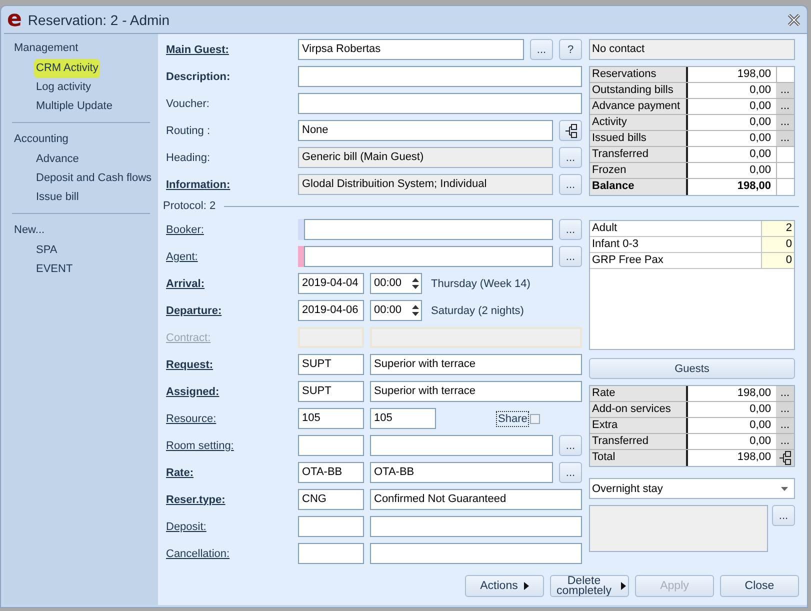 The image size is (811, 611). Describe the element at coordinates (232, 526) in the screenshot. I see `field-label: Deposit:` at that location.